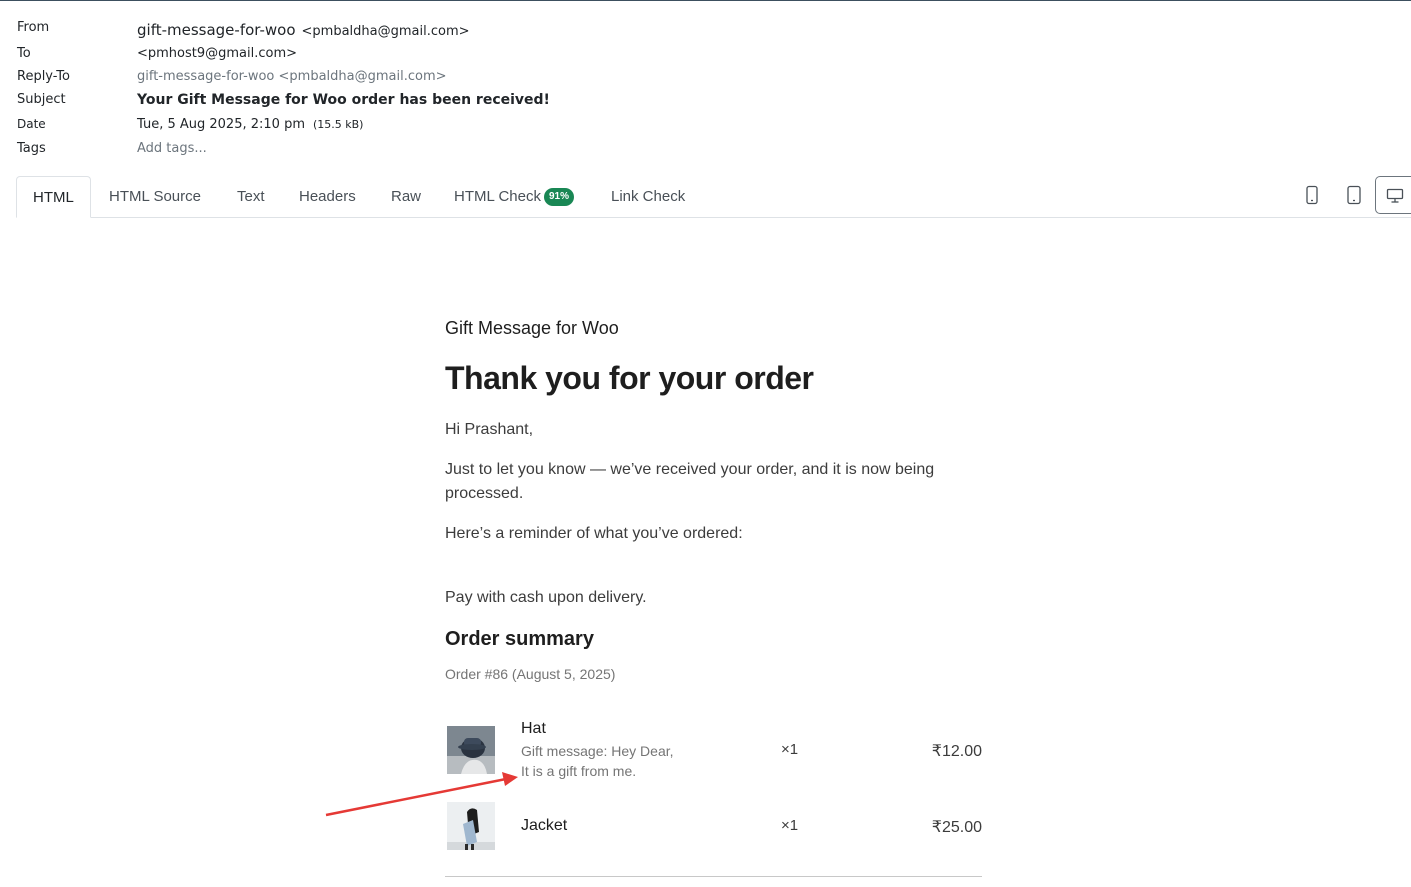  I want to click on hat-product-image, so click(471, 750).